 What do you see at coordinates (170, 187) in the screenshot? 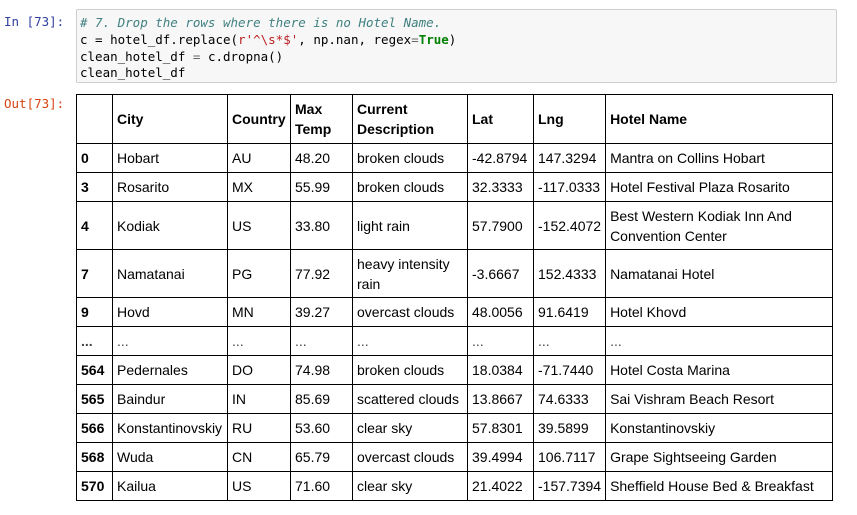
I see `cell-city: Rosarito` at bounding box center [170, 187].